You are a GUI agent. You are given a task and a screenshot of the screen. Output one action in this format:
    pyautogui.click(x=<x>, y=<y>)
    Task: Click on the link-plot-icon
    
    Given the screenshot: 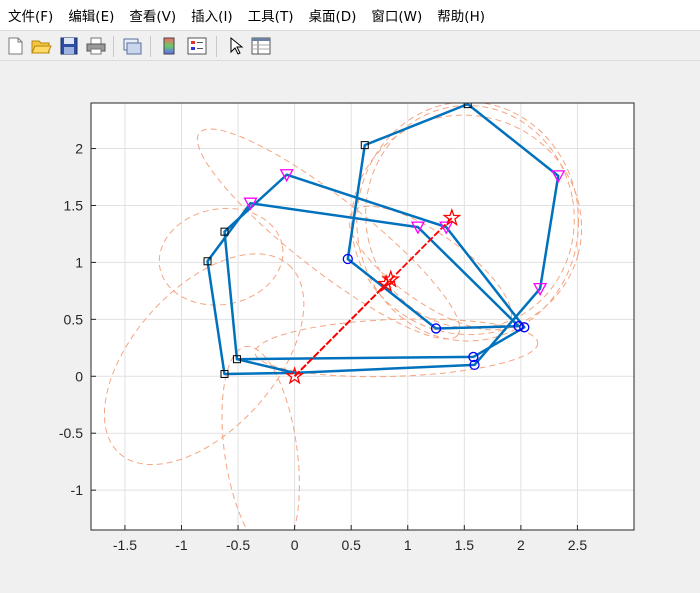 What is the action you would take?
    pyautogui.click(x=132, y=46)
    